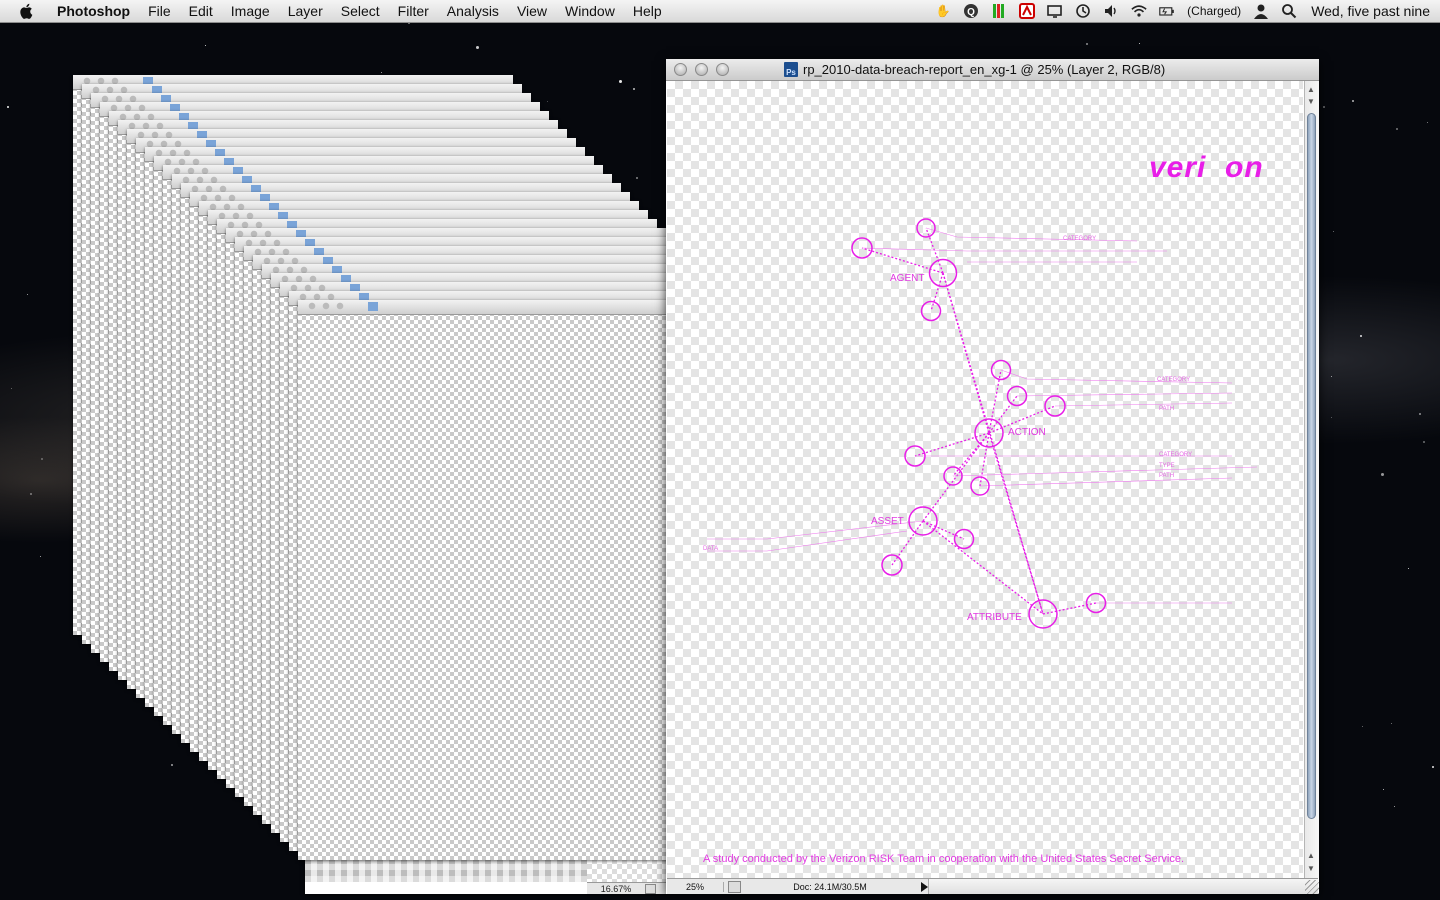 This screenshot has width=1440, height=900. I want to click on menu-app-name: Photoshop, so click(93, 11).